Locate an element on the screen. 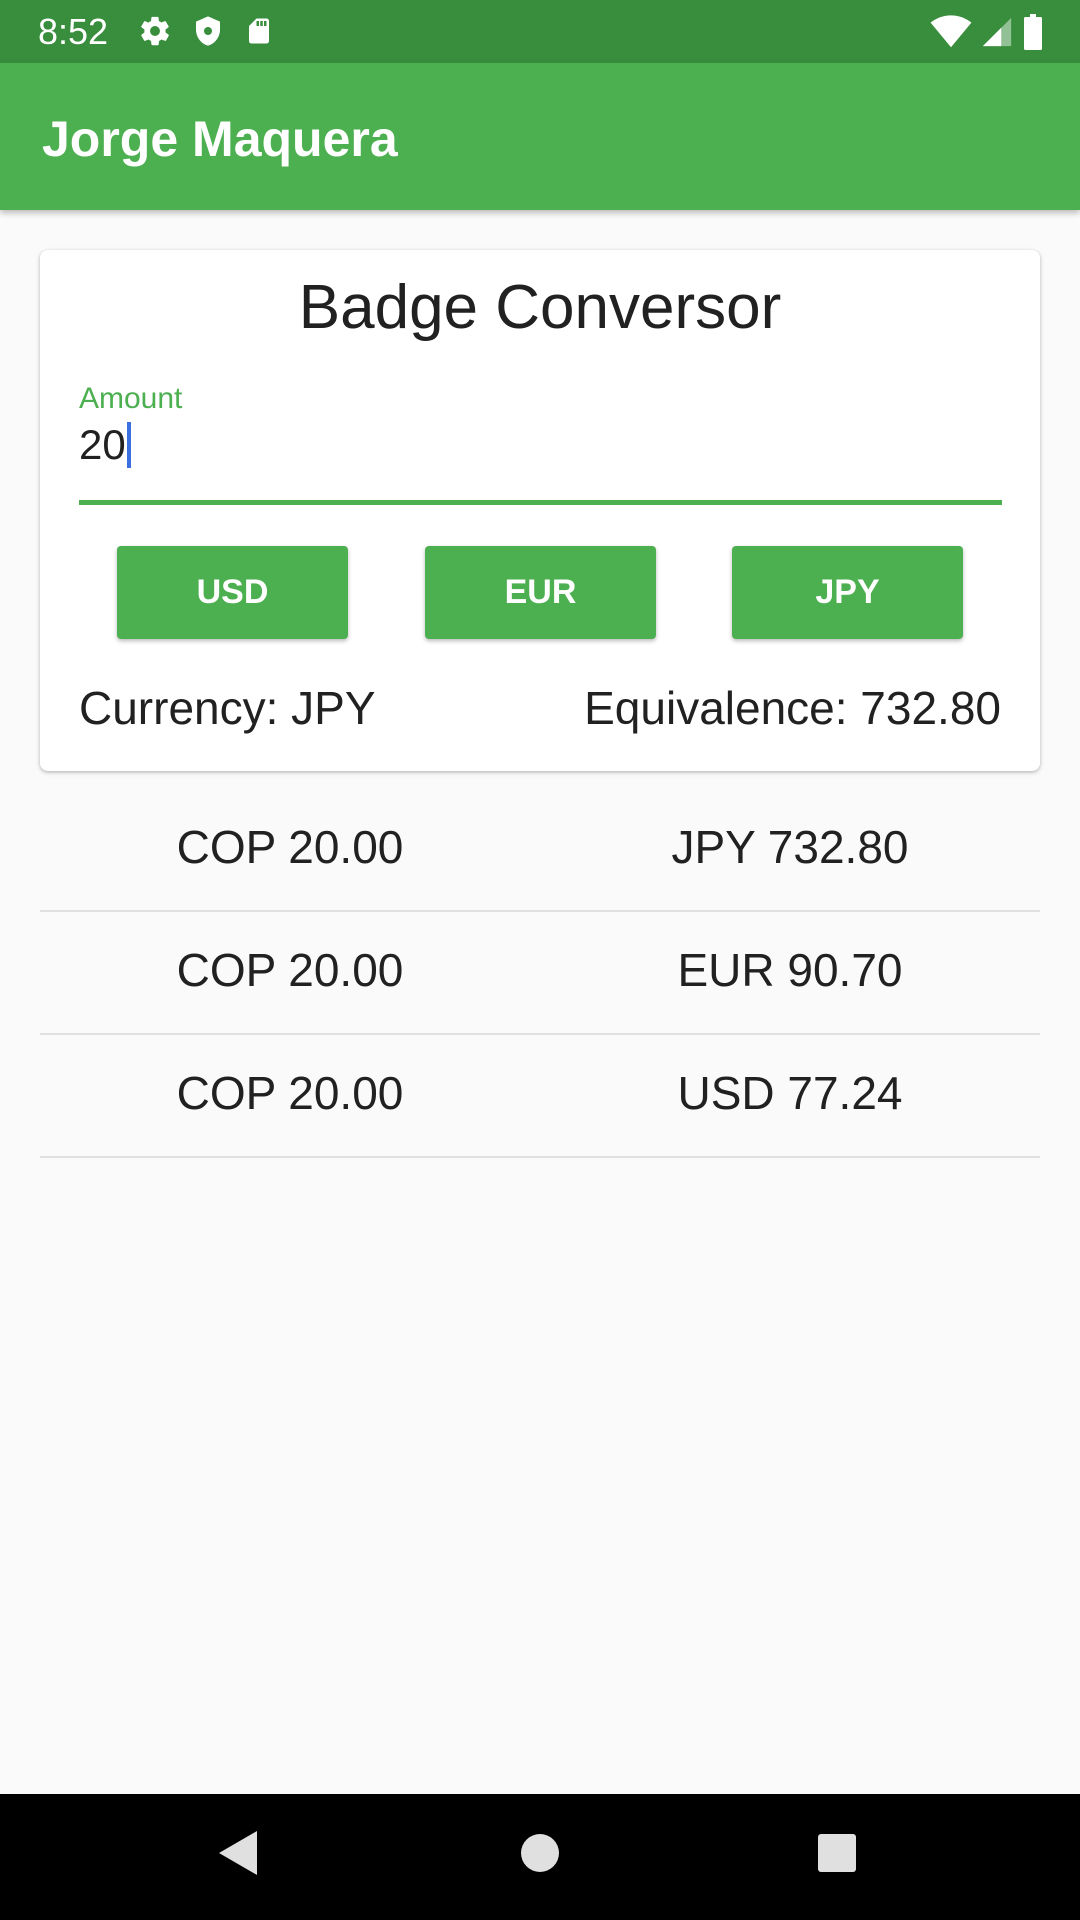 This screenshot has height=1920, width=1080. amount-underline is located at coordinates (540, 502).